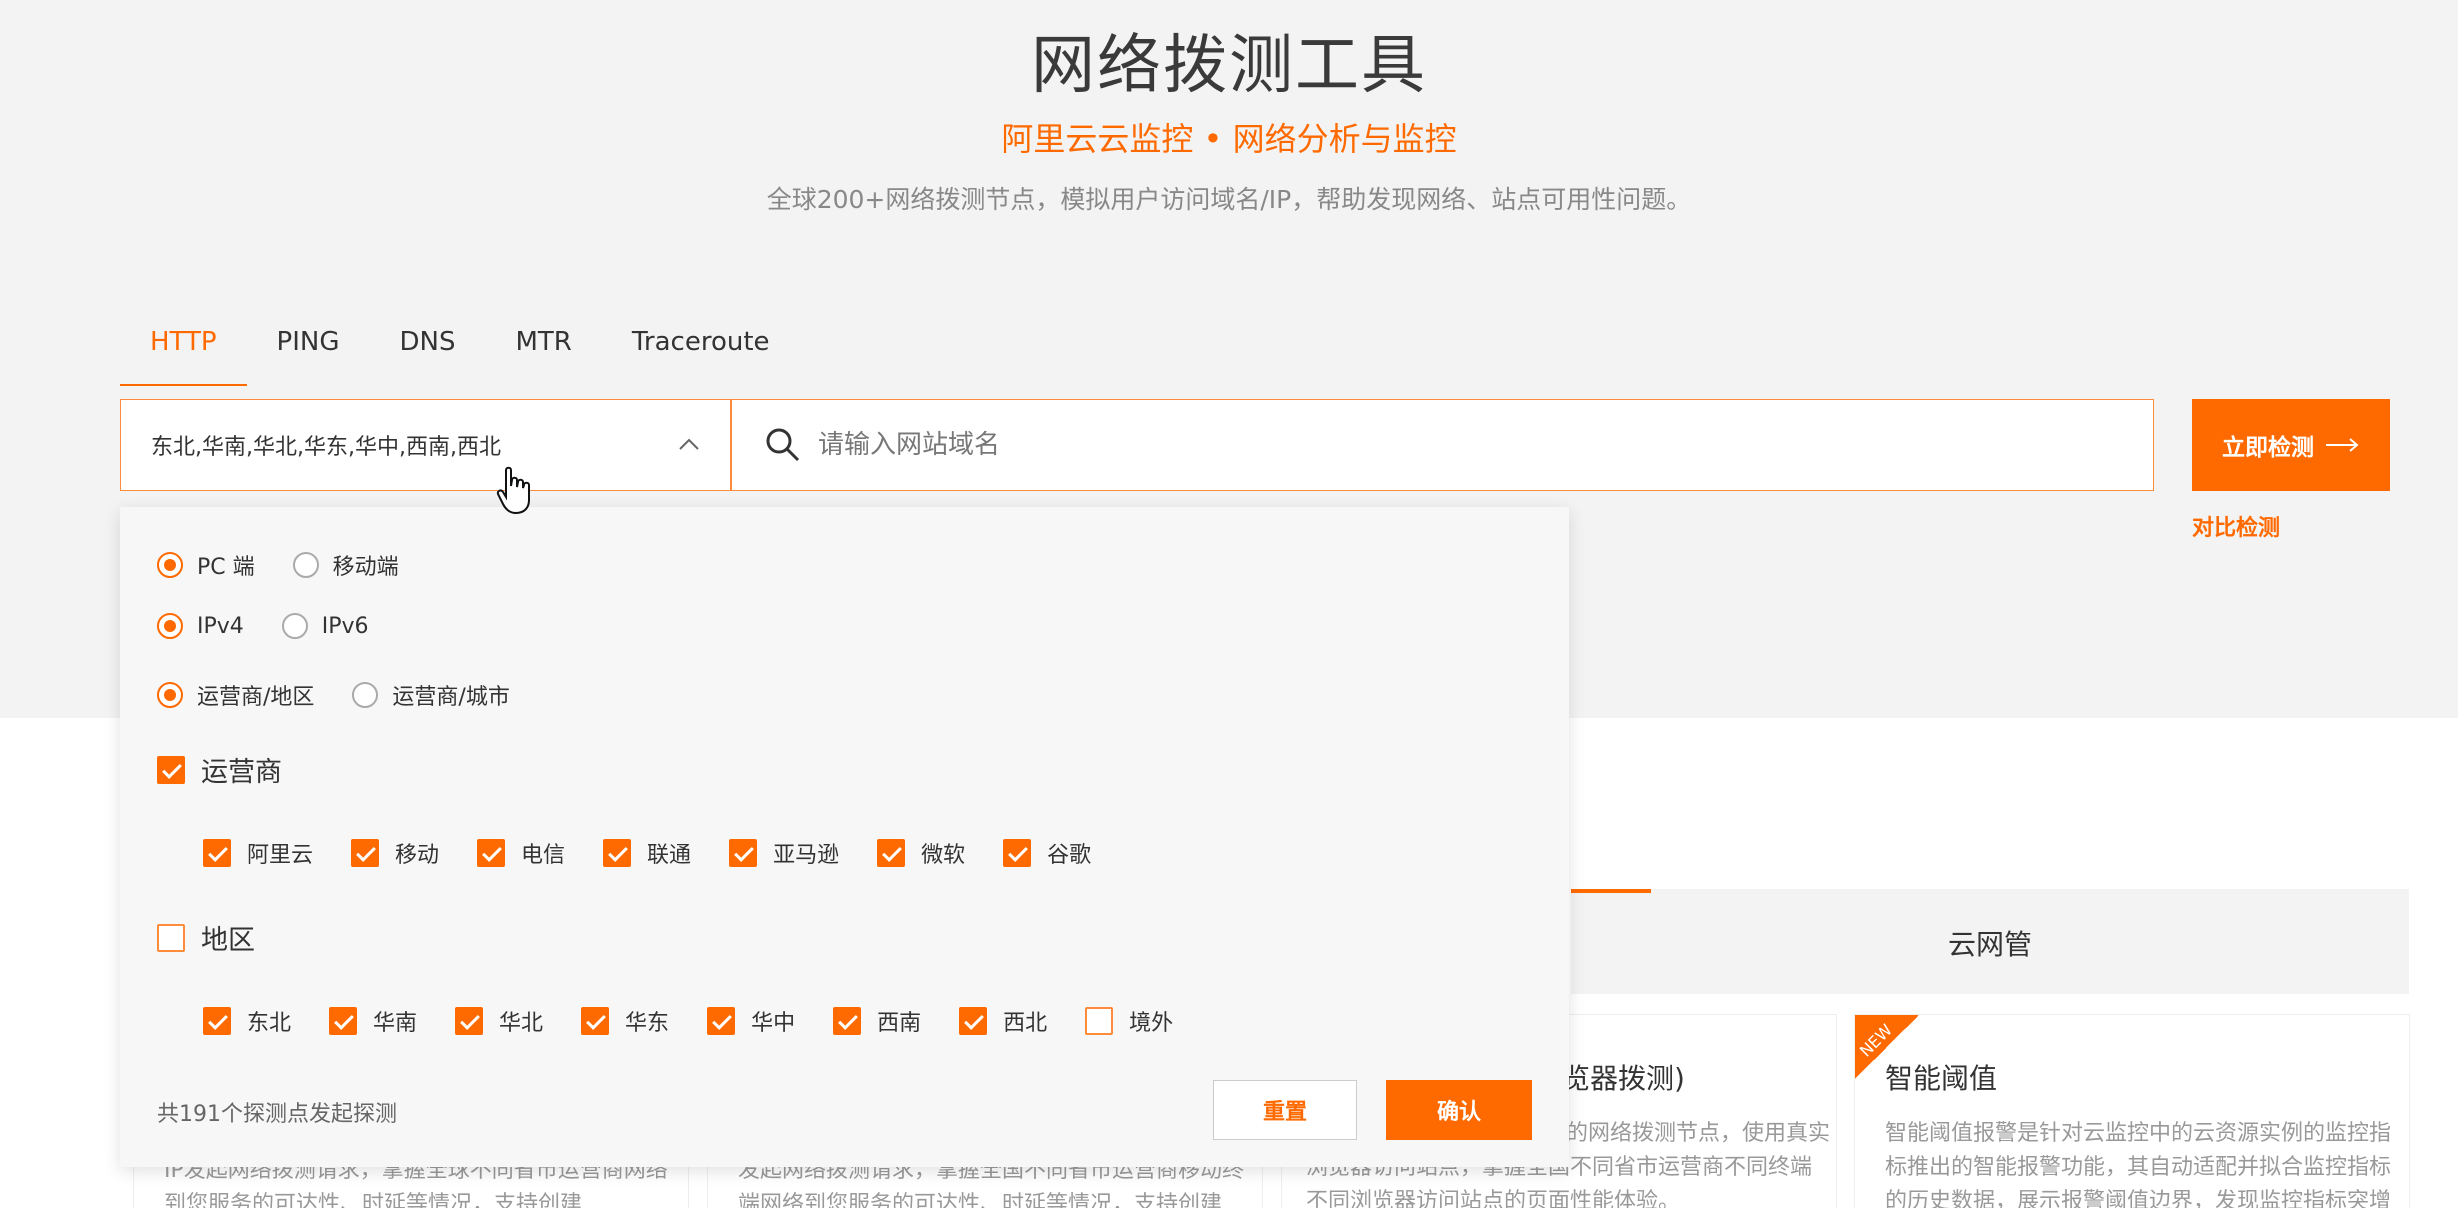 This screenshot has width=2458, height=1208. I want to click on tab-http: HTTP, so click(183, 354).